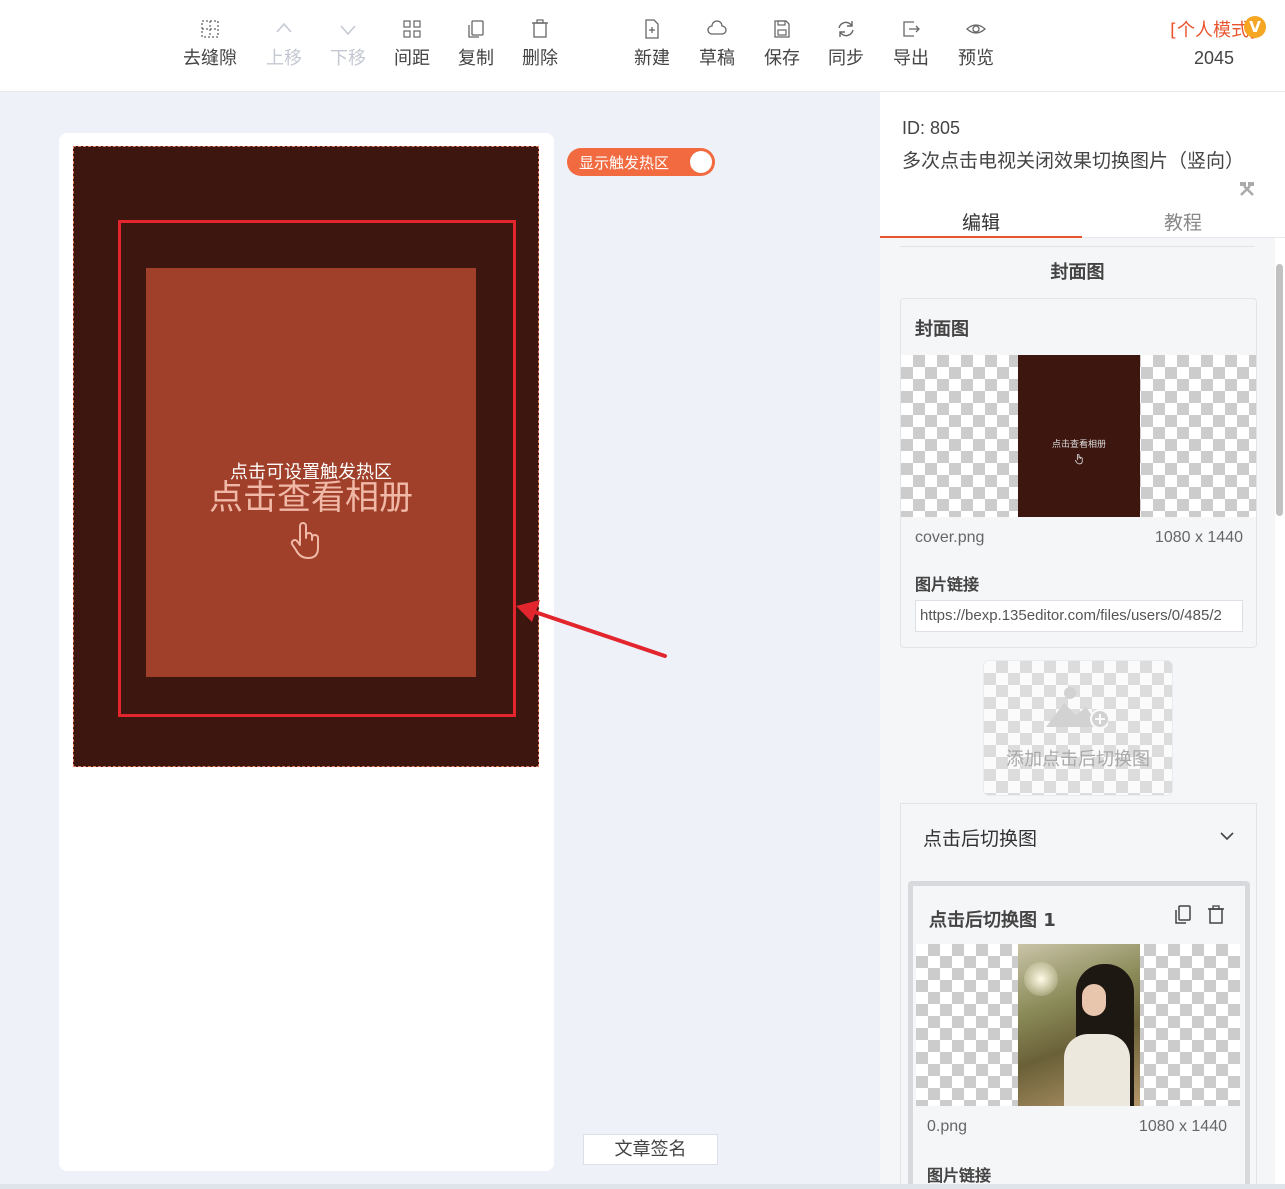 This screenshot has height=1189, width=1285. What do you see at coordinates (650, 1149) in the screenshot?
I see `signature-button: 文章签名` at bounding box center [650, 1149].